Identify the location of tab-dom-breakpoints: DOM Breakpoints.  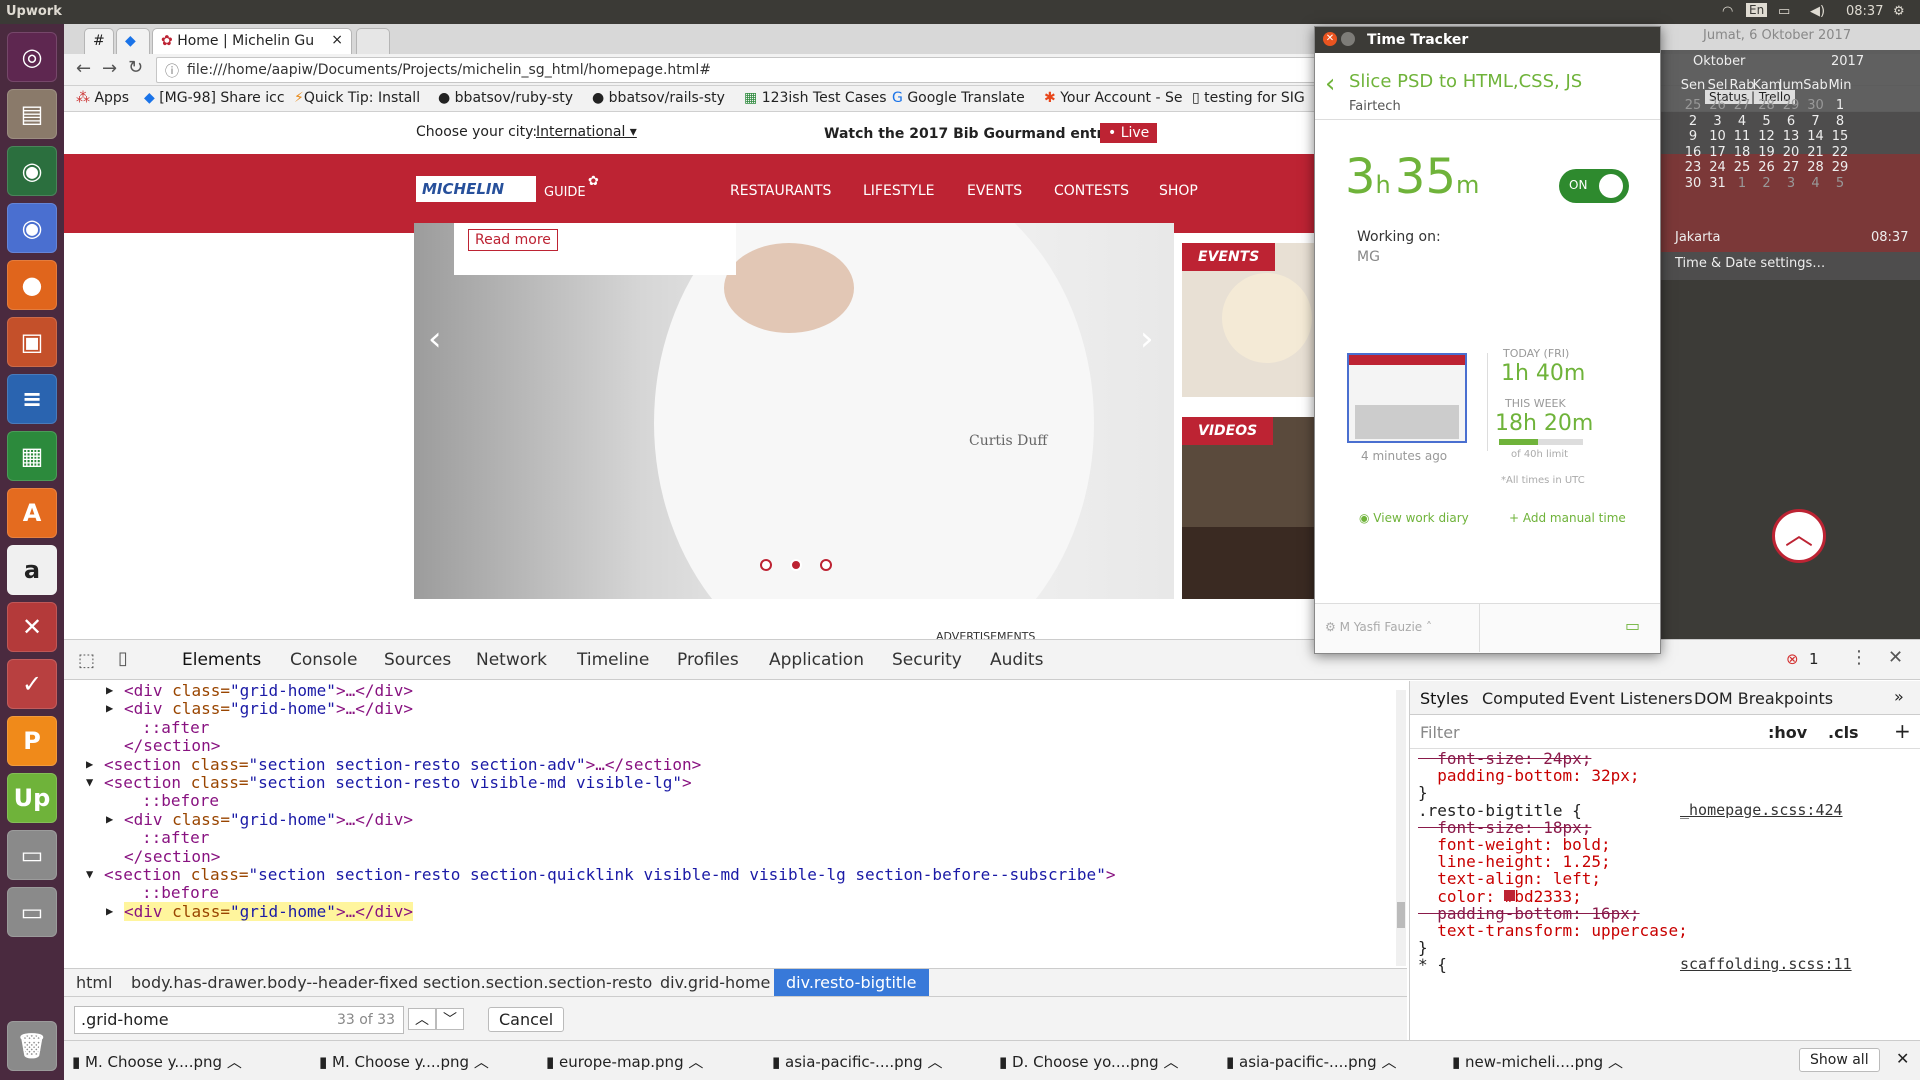
(1763, 698).